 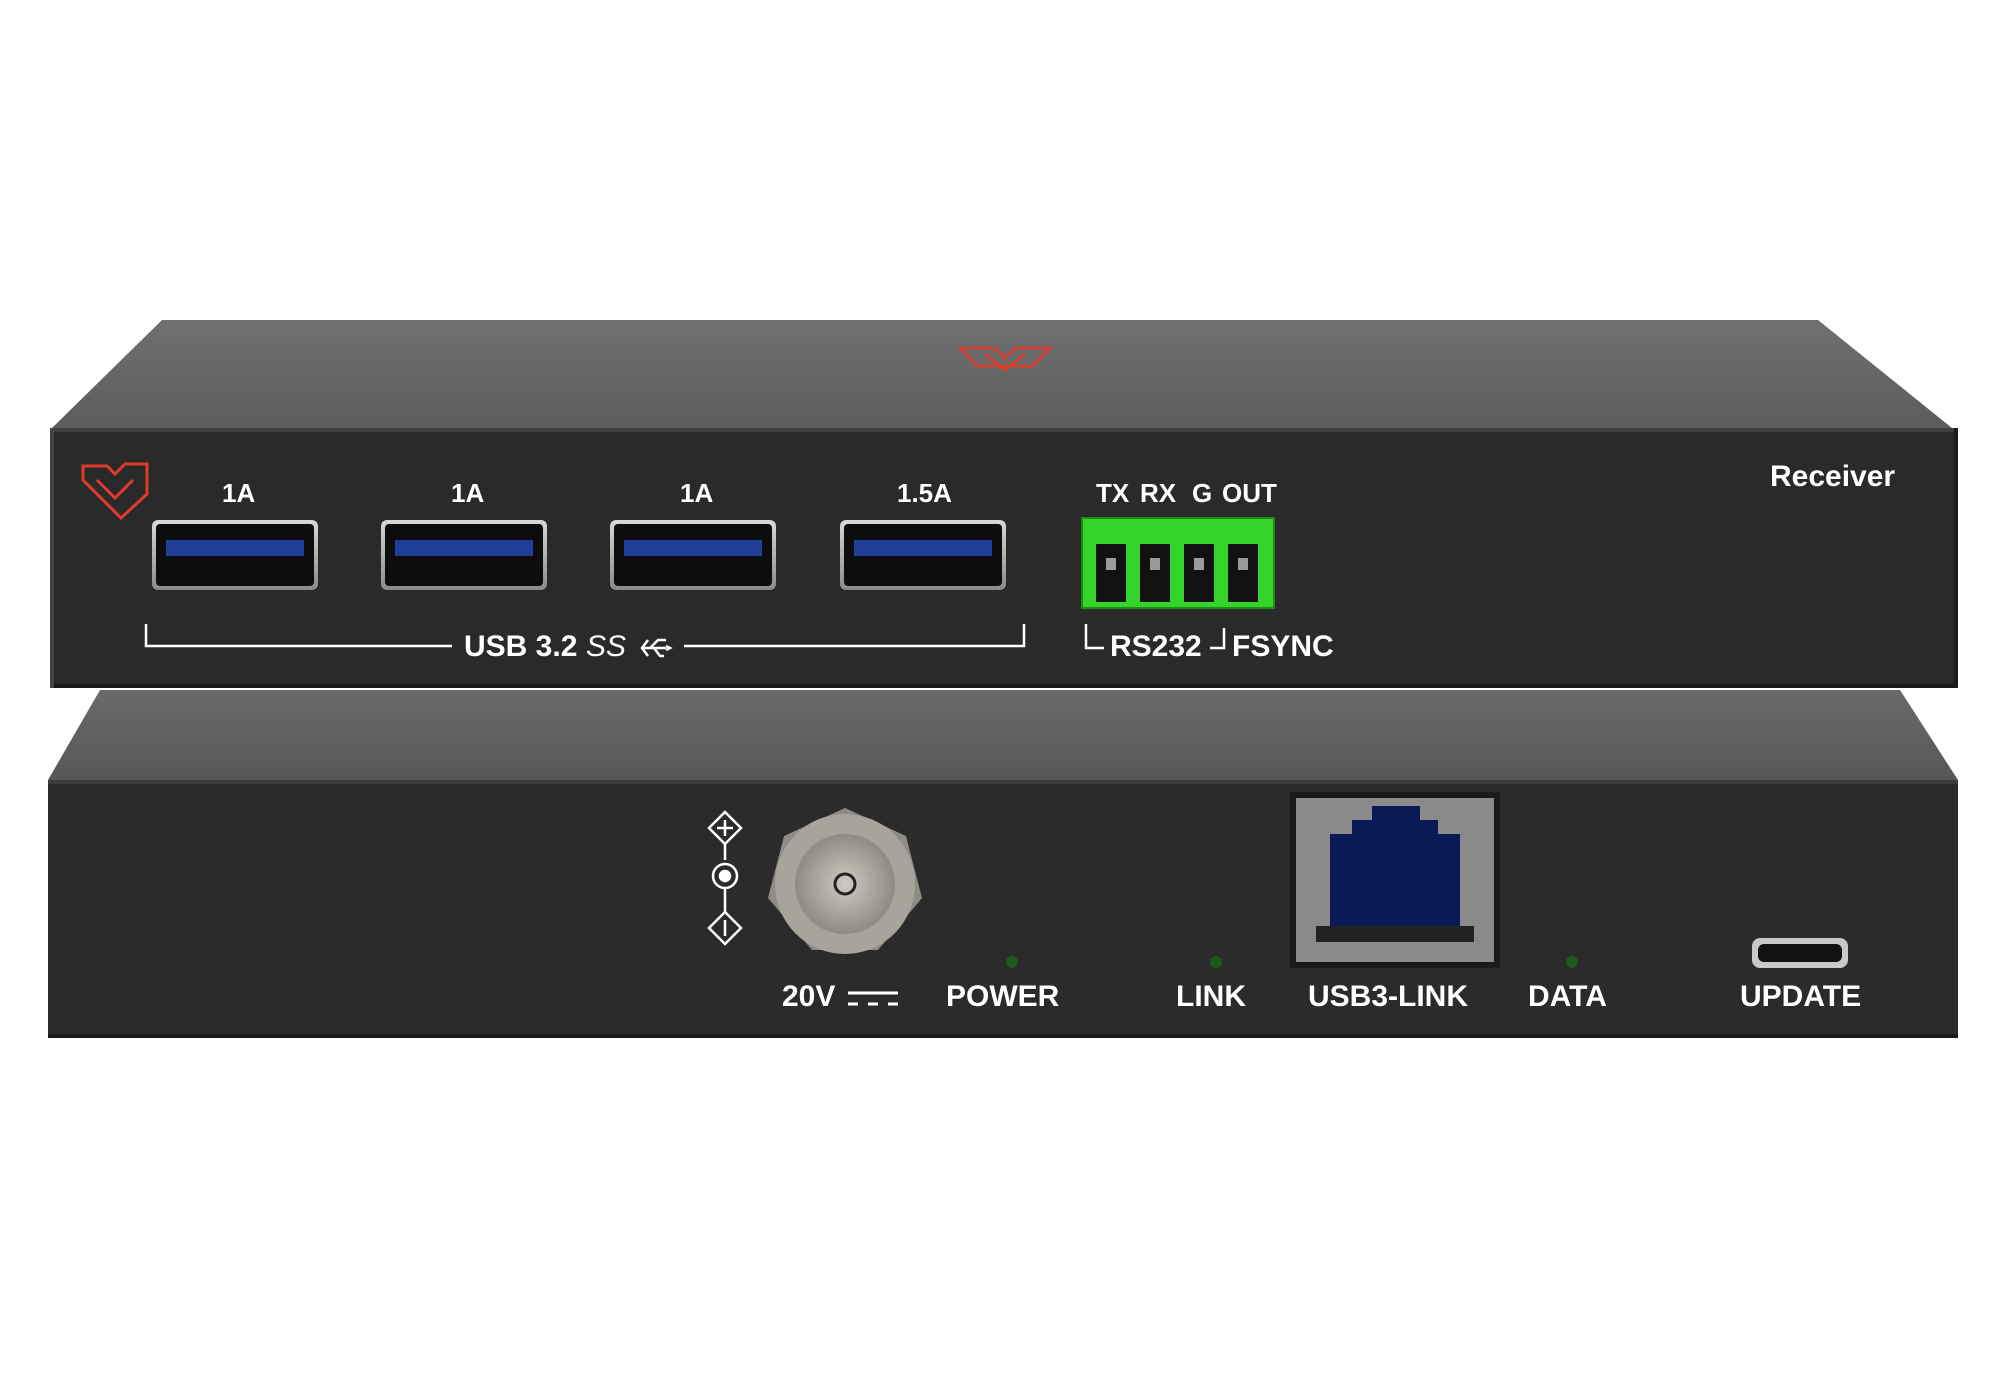 I want to click on link-label: LINK, so click(x=1211, y=996).